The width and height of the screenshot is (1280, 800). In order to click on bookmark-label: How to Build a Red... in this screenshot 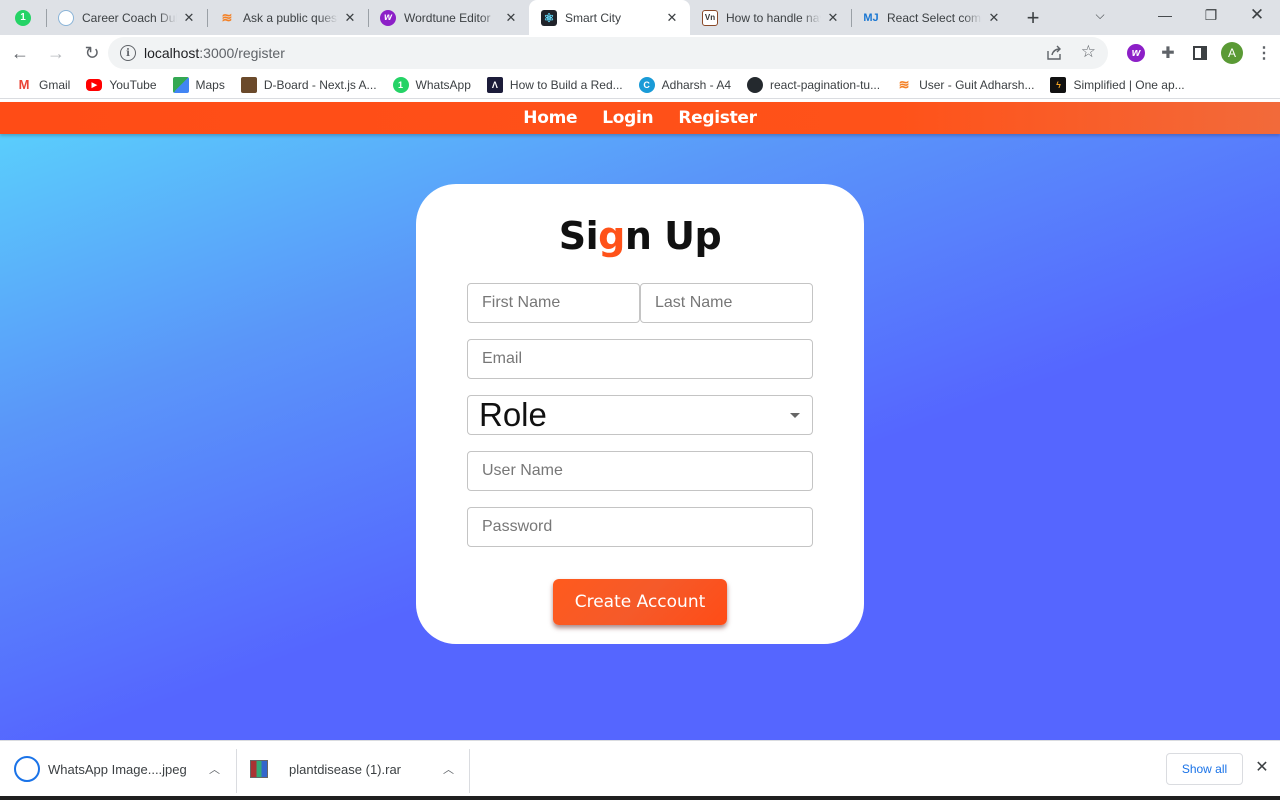, I will do `click(566, 84)`.